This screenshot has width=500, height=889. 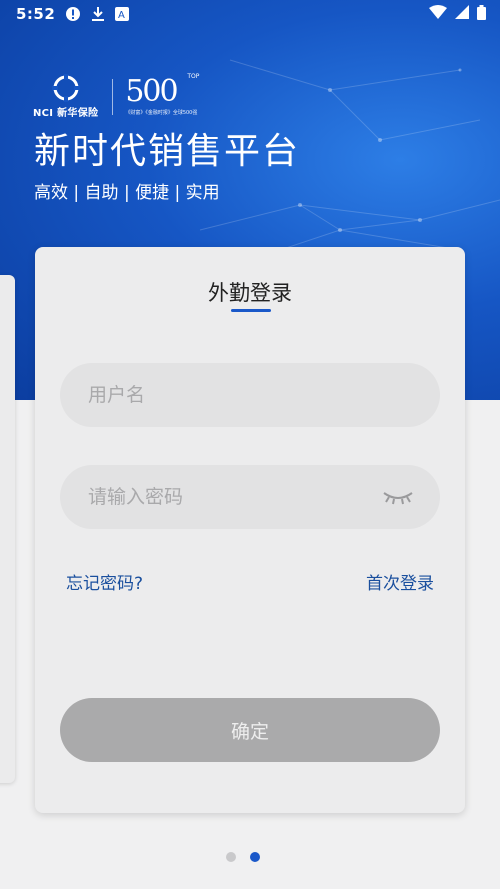 What do you see at coordinates (113, 96) in the screenshot?
I see `logo-divider` at bounding box center [113, 96].